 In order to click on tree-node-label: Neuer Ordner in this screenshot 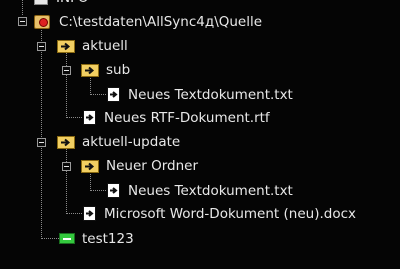, I will do `click(152, 166)`.